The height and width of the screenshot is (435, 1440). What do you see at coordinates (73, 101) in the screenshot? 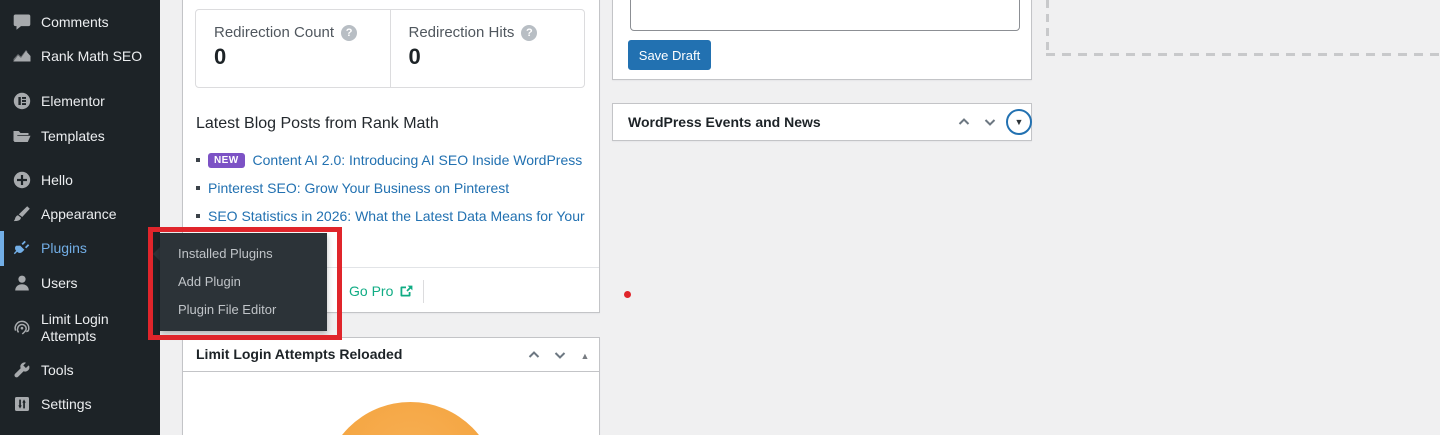
I see `sidebar-item-label: Elementor` at bounding box center [73, 101].